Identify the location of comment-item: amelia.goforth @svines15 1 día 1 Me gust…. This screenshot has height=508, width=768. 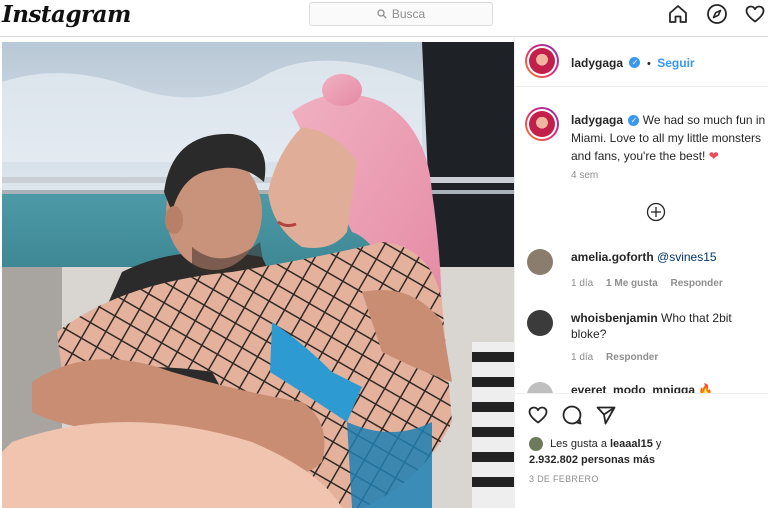
(645, 272).